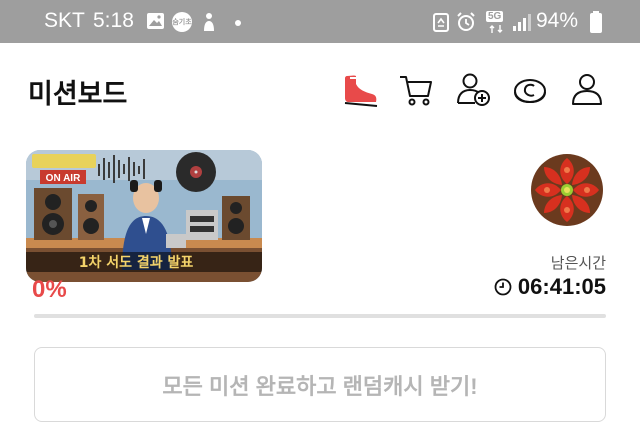 The width and height of the screenshot is (640, 440). Describe the element at coordinates (503, 287) in the screenshot. I see `clock-icon` at that location.